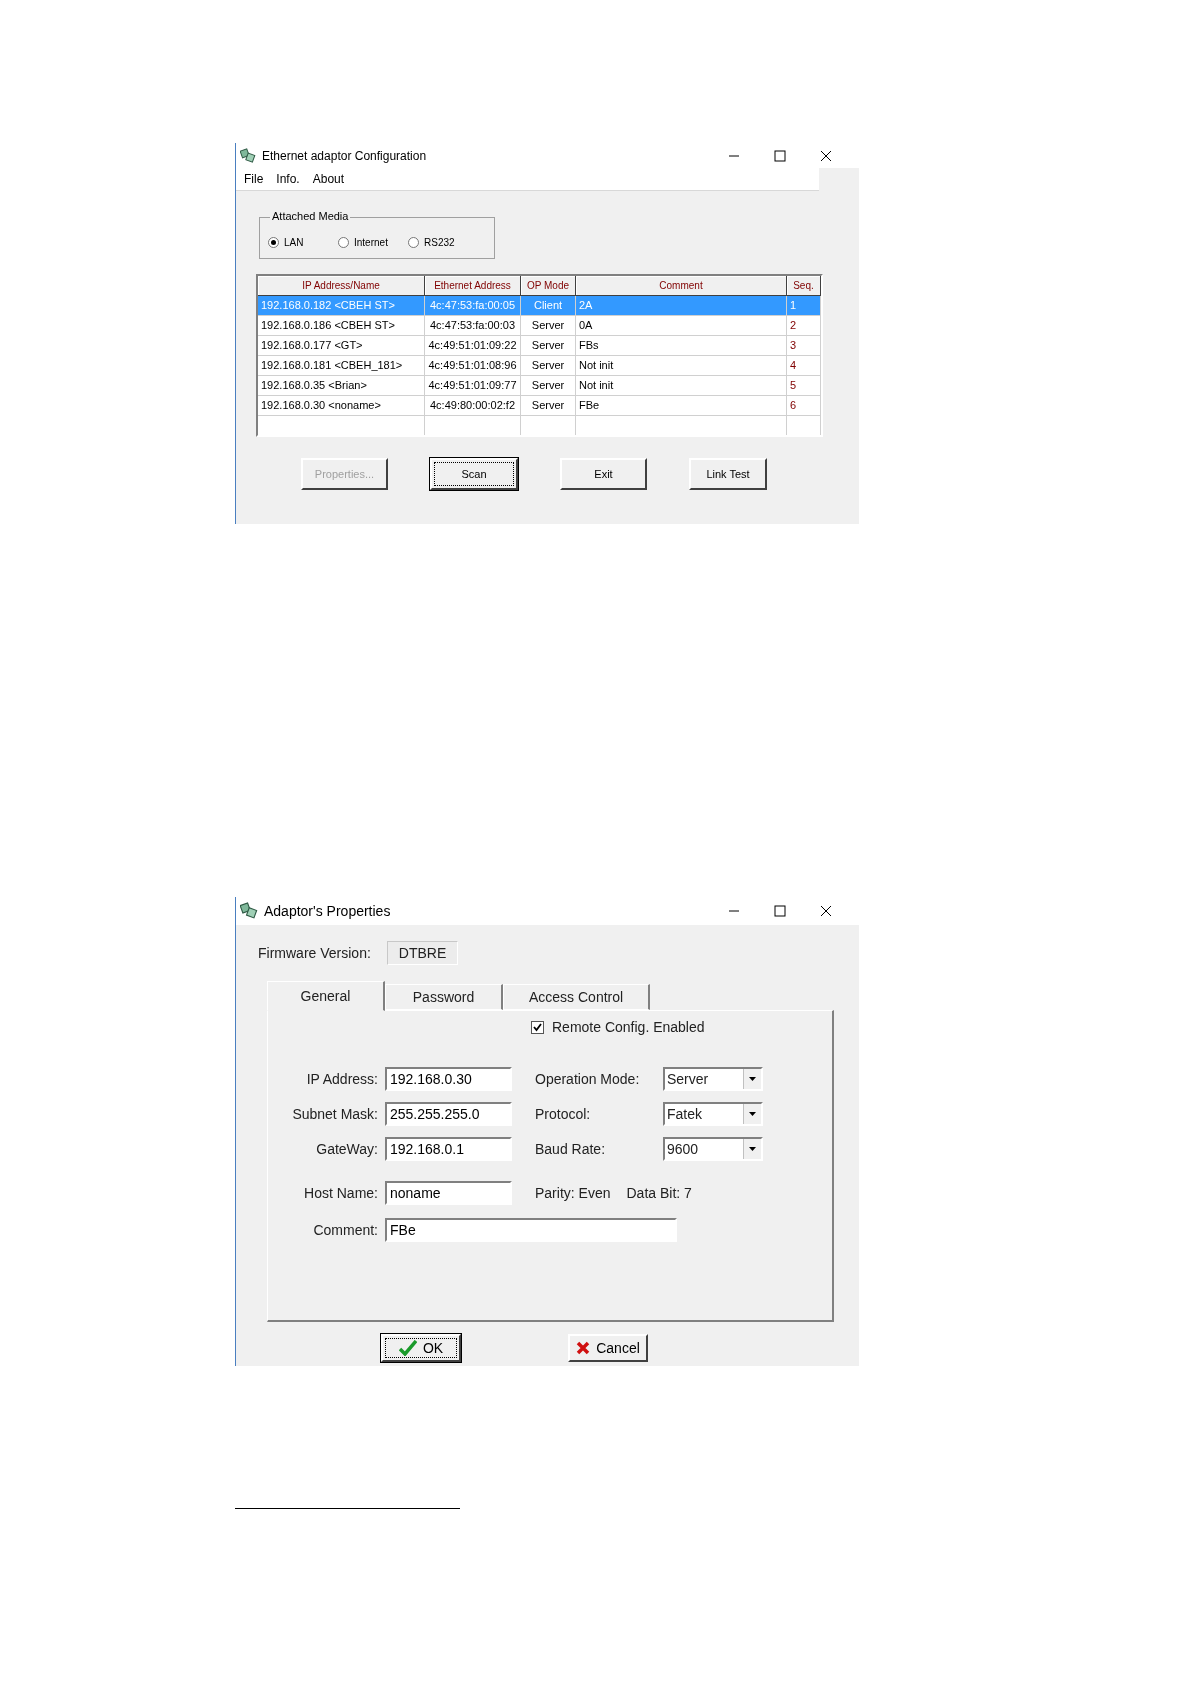 This screenshot has height=1684, width=1191. What do you see at coordinates (448, 1193) in the screenshot?
I see `input-field: noname` at bounding box center [448, 1193].